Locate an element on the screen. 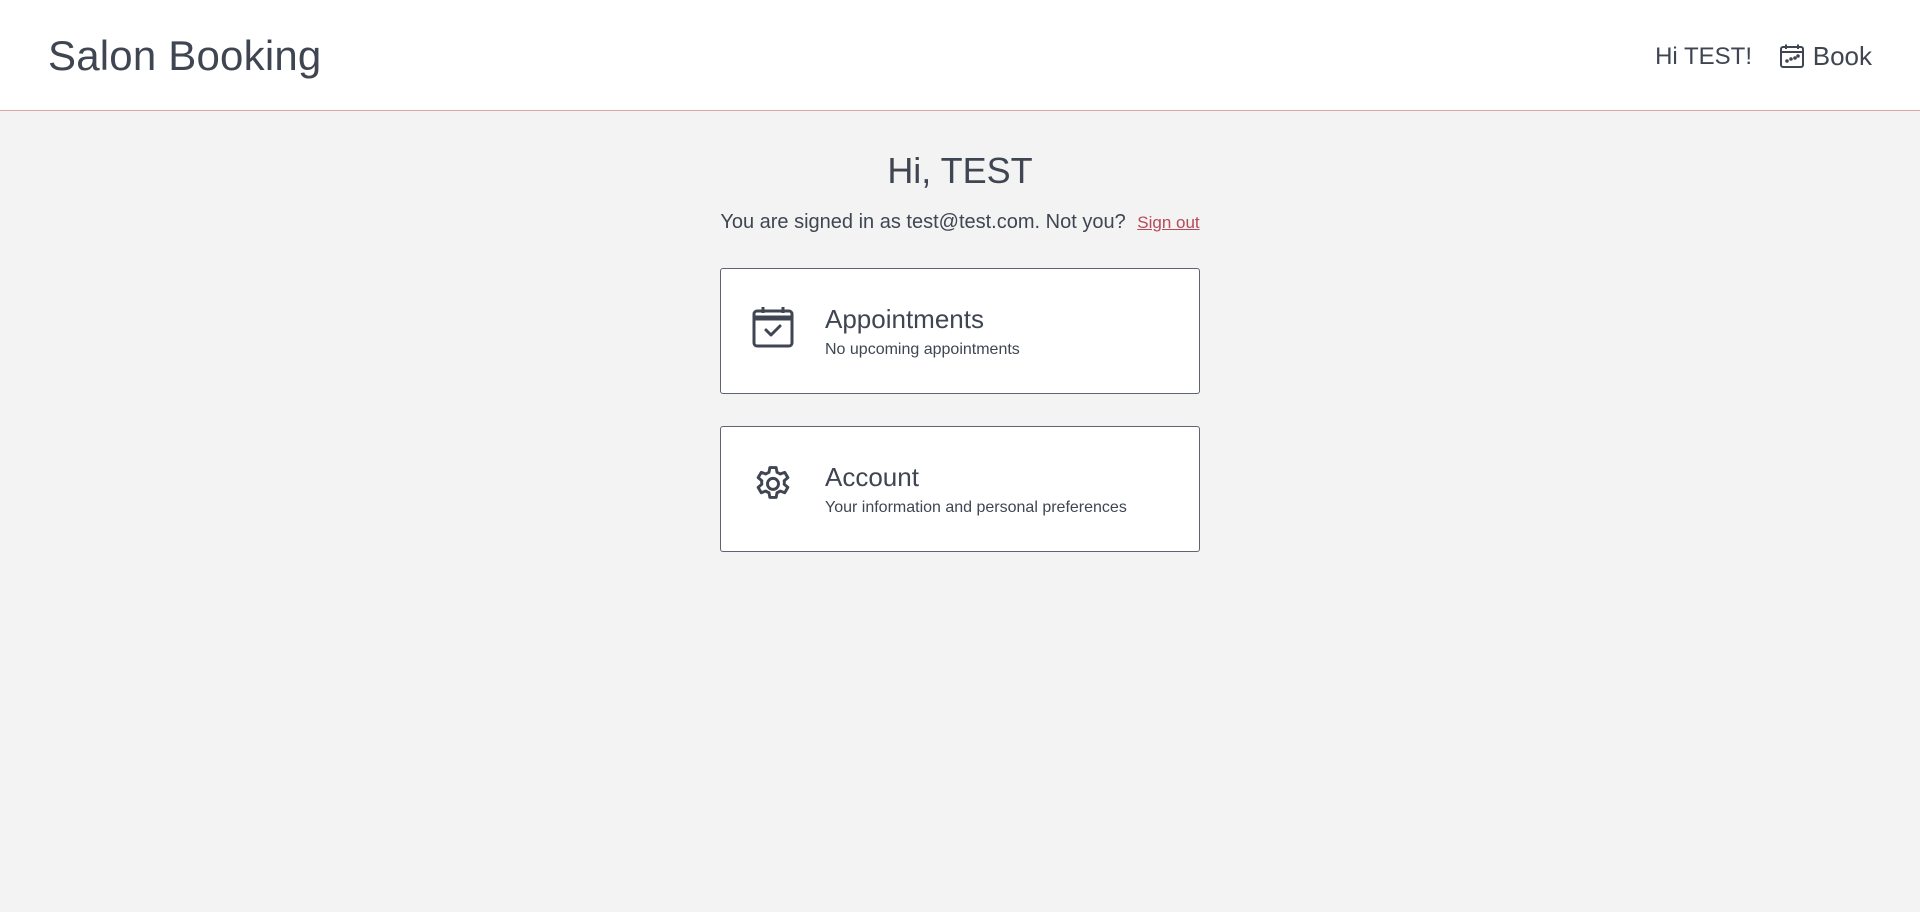 The image size is (1920, 912). page-title: Hi, TEST is located at coordinates (960, 170).